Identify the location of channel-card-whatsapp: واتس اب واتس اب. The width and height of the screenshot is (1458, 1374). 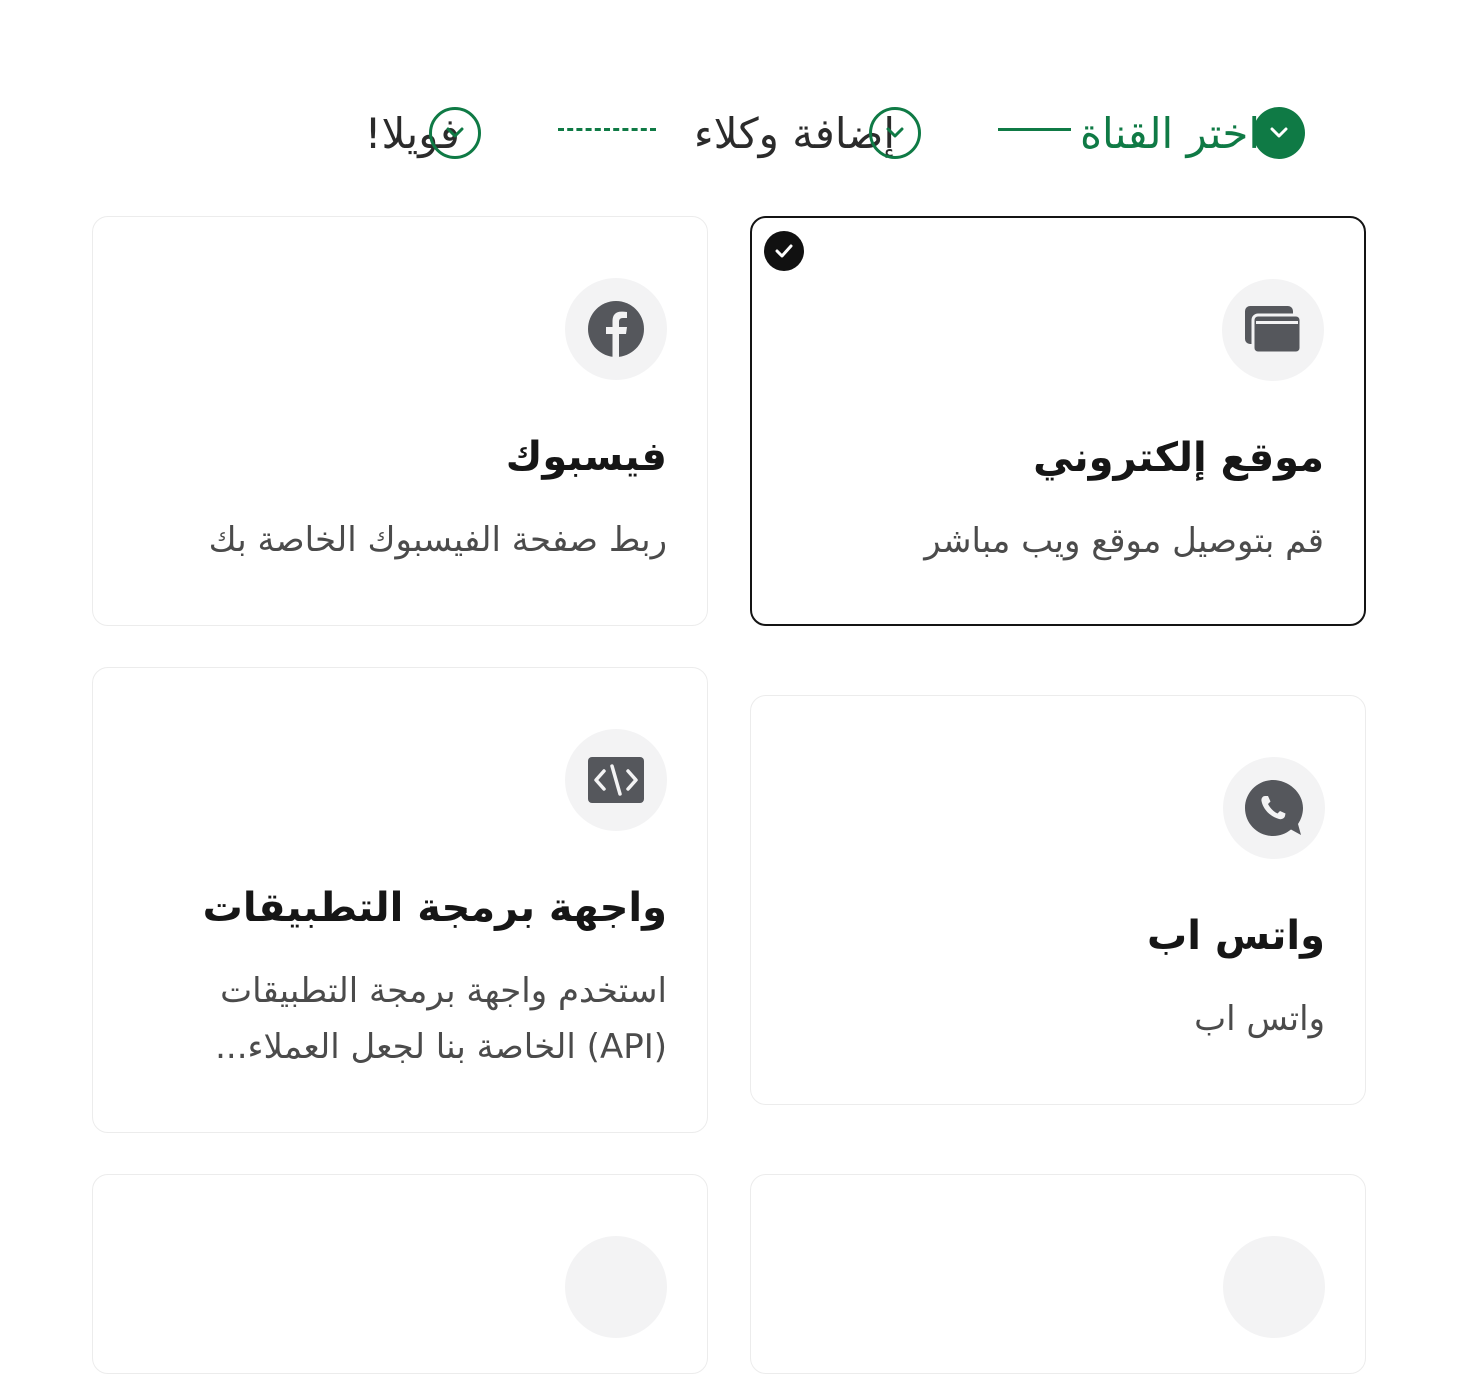
(1058, 900).